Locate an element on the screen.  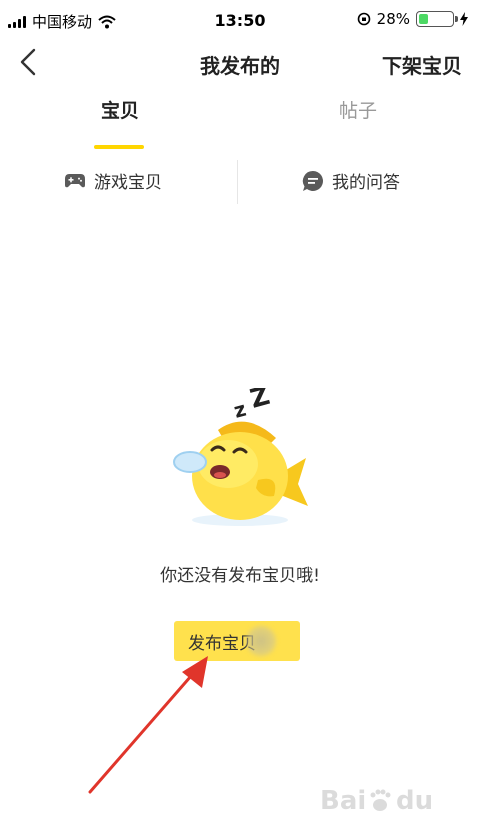
chat-bubble-icon is located at coordinates (312, 180).